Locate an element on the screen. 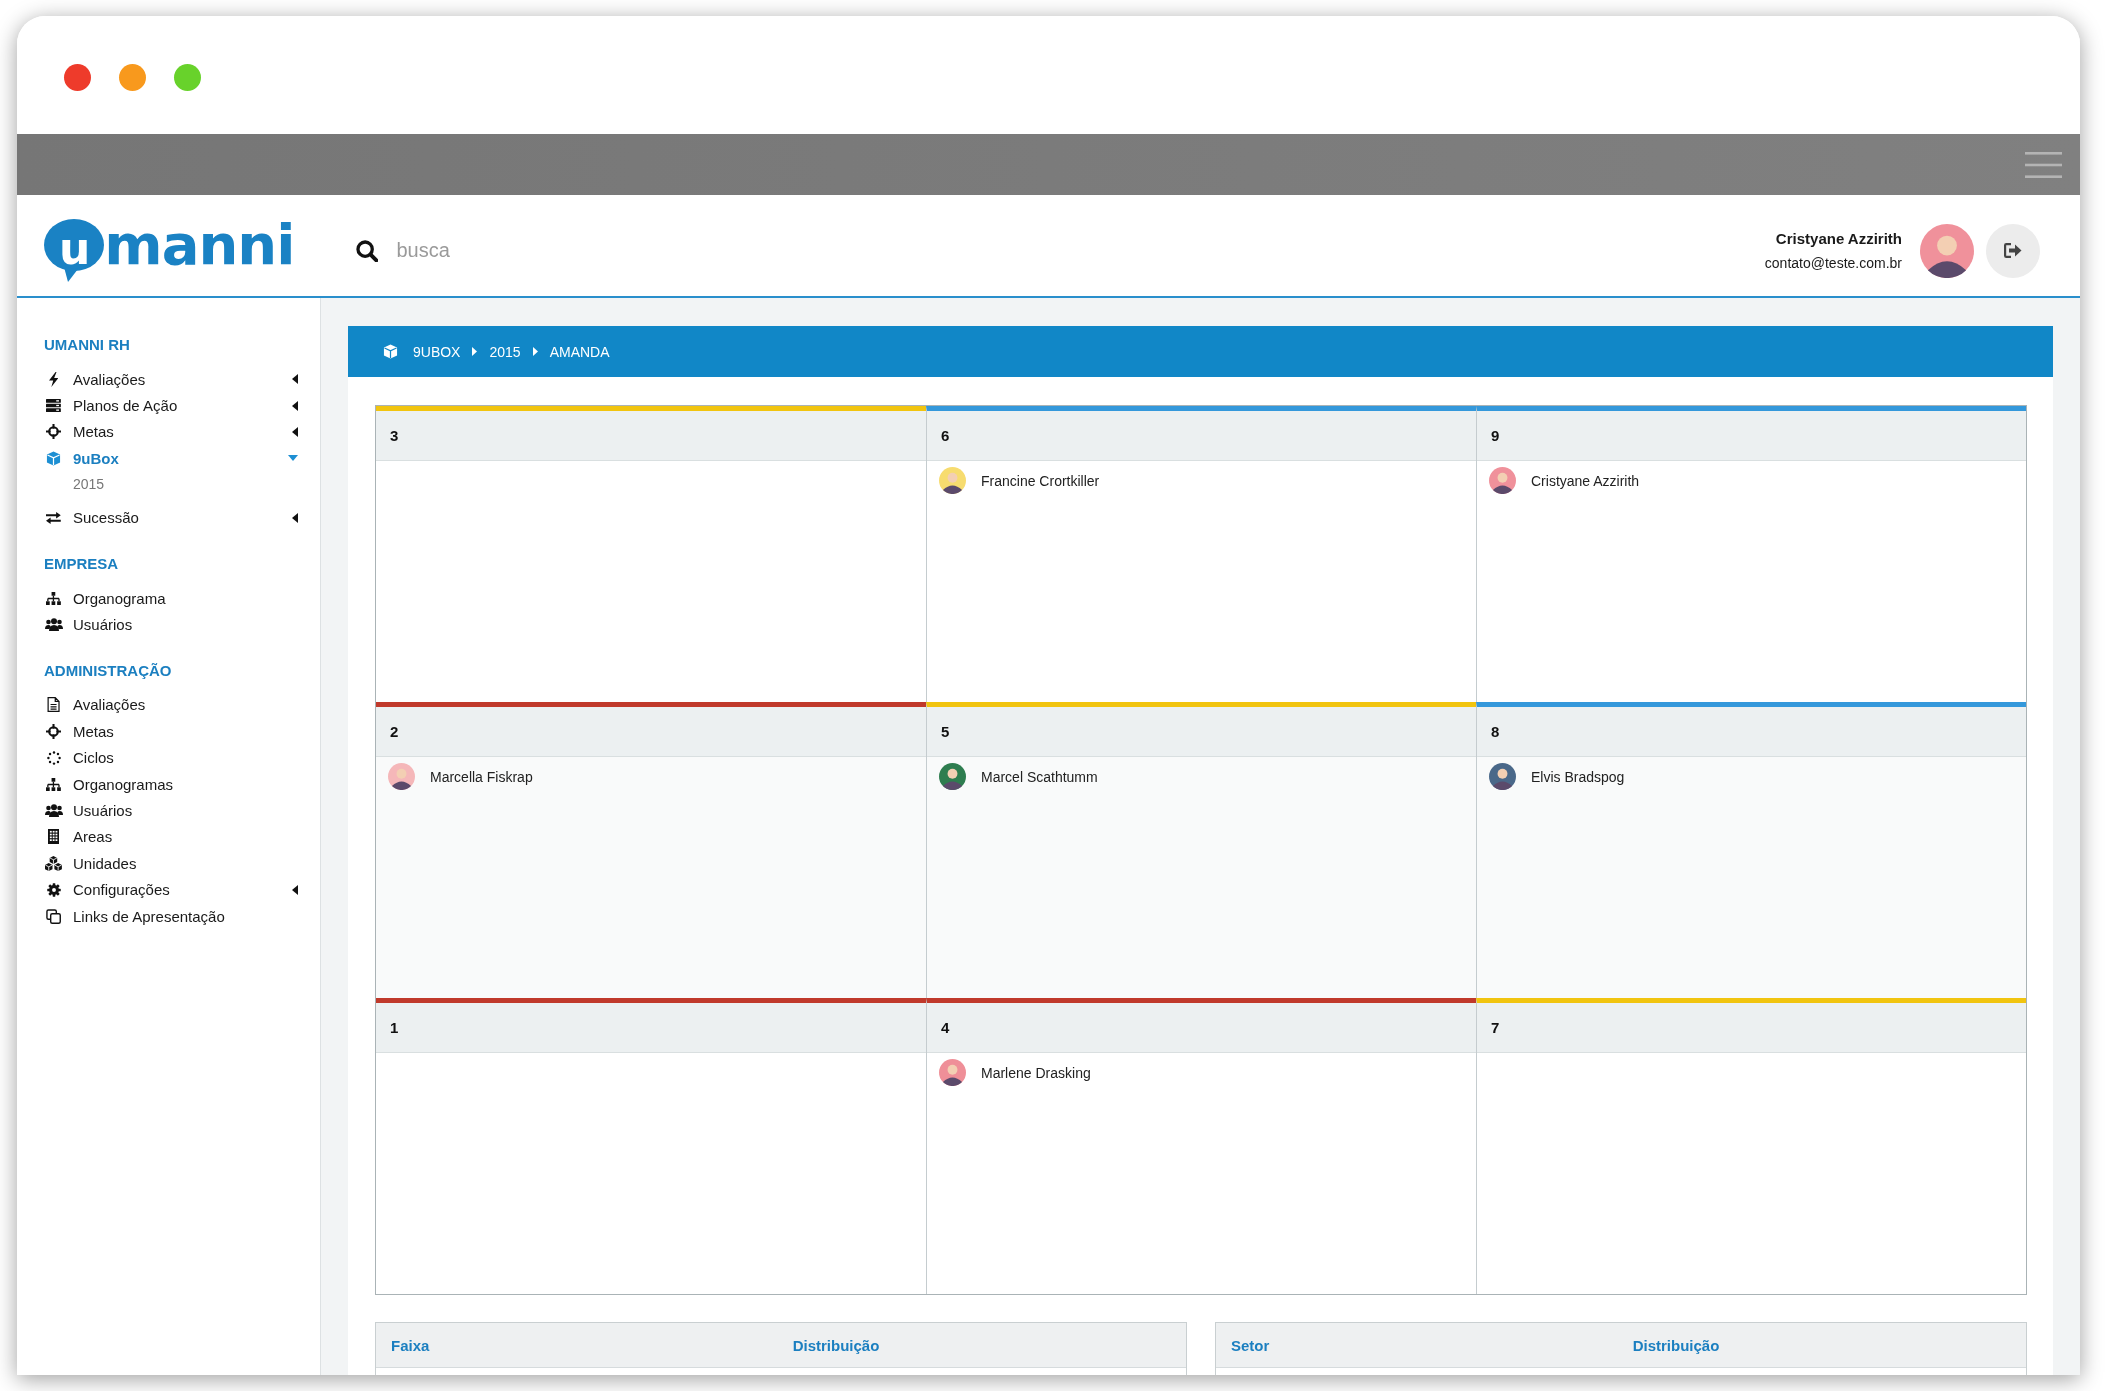  window-minimize-button is located at coordinates (132, 77).